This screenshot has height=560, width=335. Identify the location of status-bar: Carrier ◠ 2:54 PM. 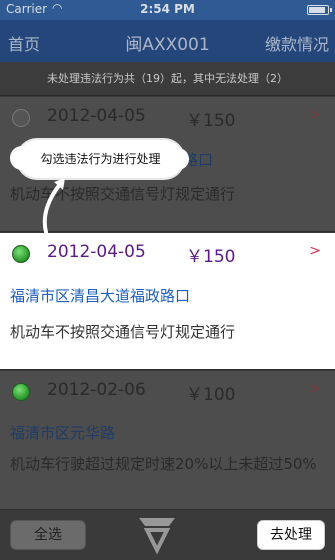
(167, 10).